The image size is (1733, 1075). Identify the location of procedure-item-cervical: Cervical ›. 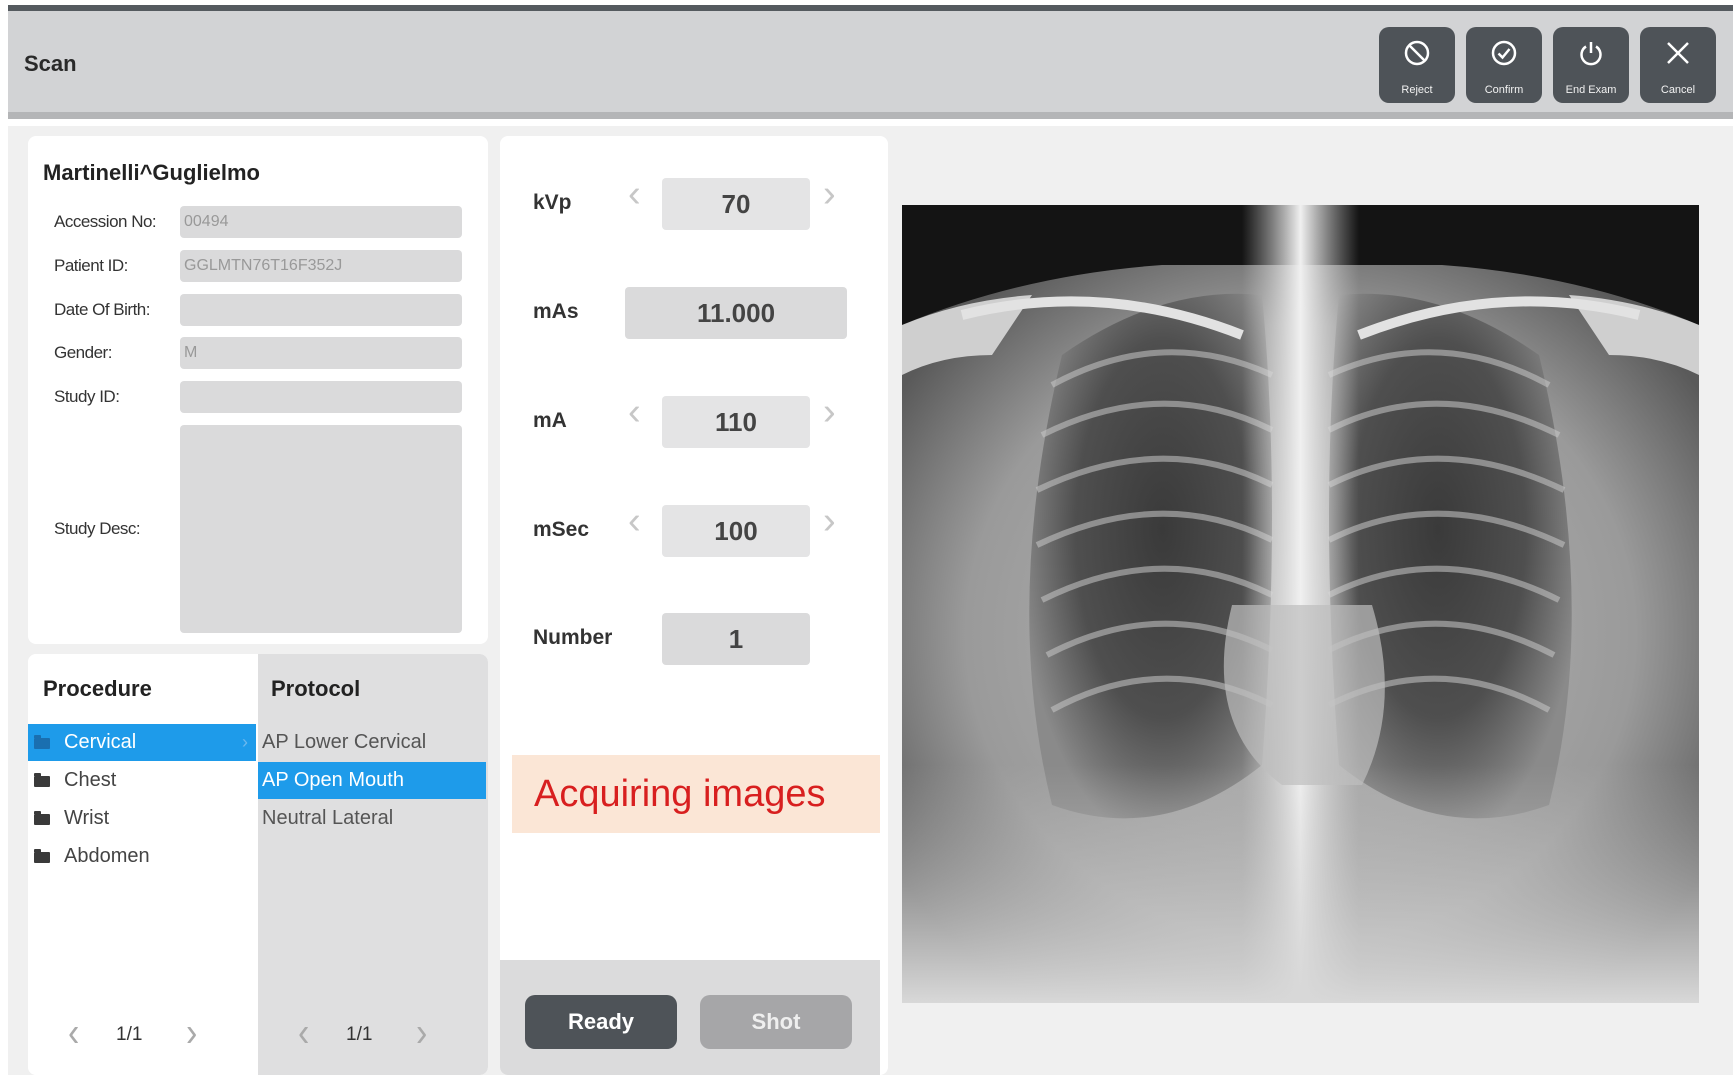
(142, 742).